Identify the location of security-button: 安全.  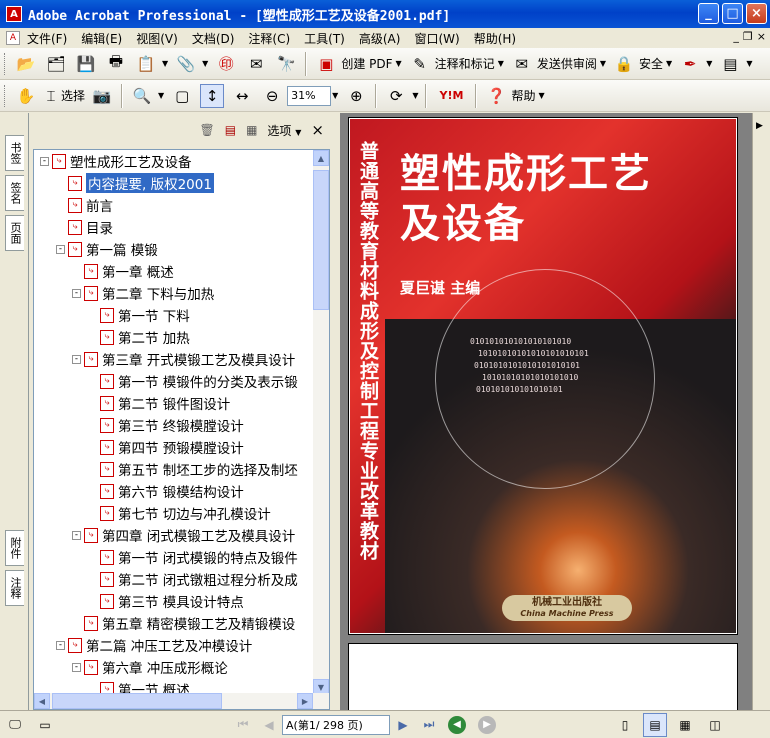
(651, 63).